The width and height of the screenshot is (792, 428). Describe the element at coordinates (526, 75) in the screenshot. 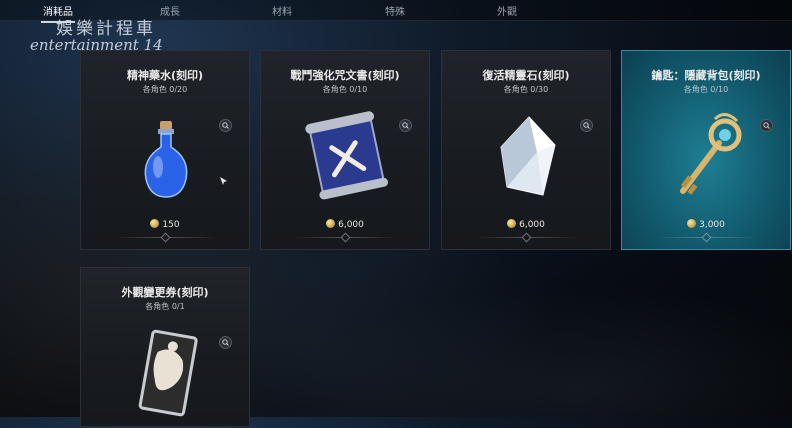

I see `item-title: 復活精靈石(刻印)` at that location.